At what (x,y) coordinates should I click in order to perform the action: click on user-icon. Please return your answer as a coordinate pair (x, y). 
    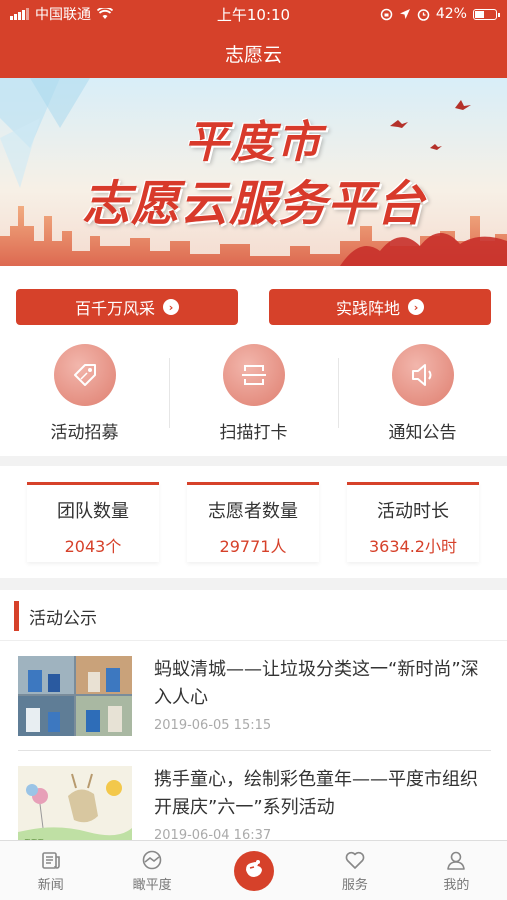
    Looking at the image, I should click on (456, 860).